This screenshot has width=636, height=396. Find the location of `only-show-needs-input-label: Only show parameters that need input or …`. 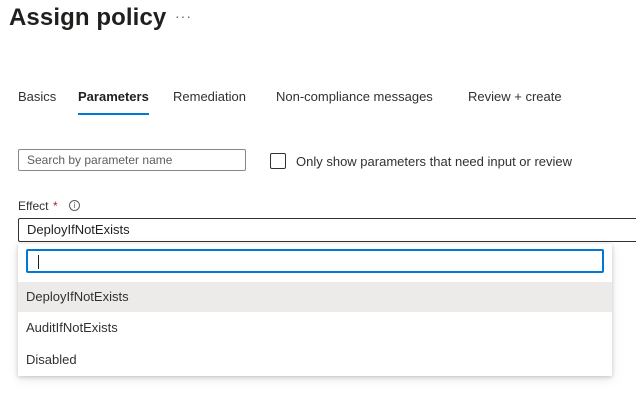

only-show-needs-input-label: Only show parameters that need input or … is located at coordinates (434, 161).